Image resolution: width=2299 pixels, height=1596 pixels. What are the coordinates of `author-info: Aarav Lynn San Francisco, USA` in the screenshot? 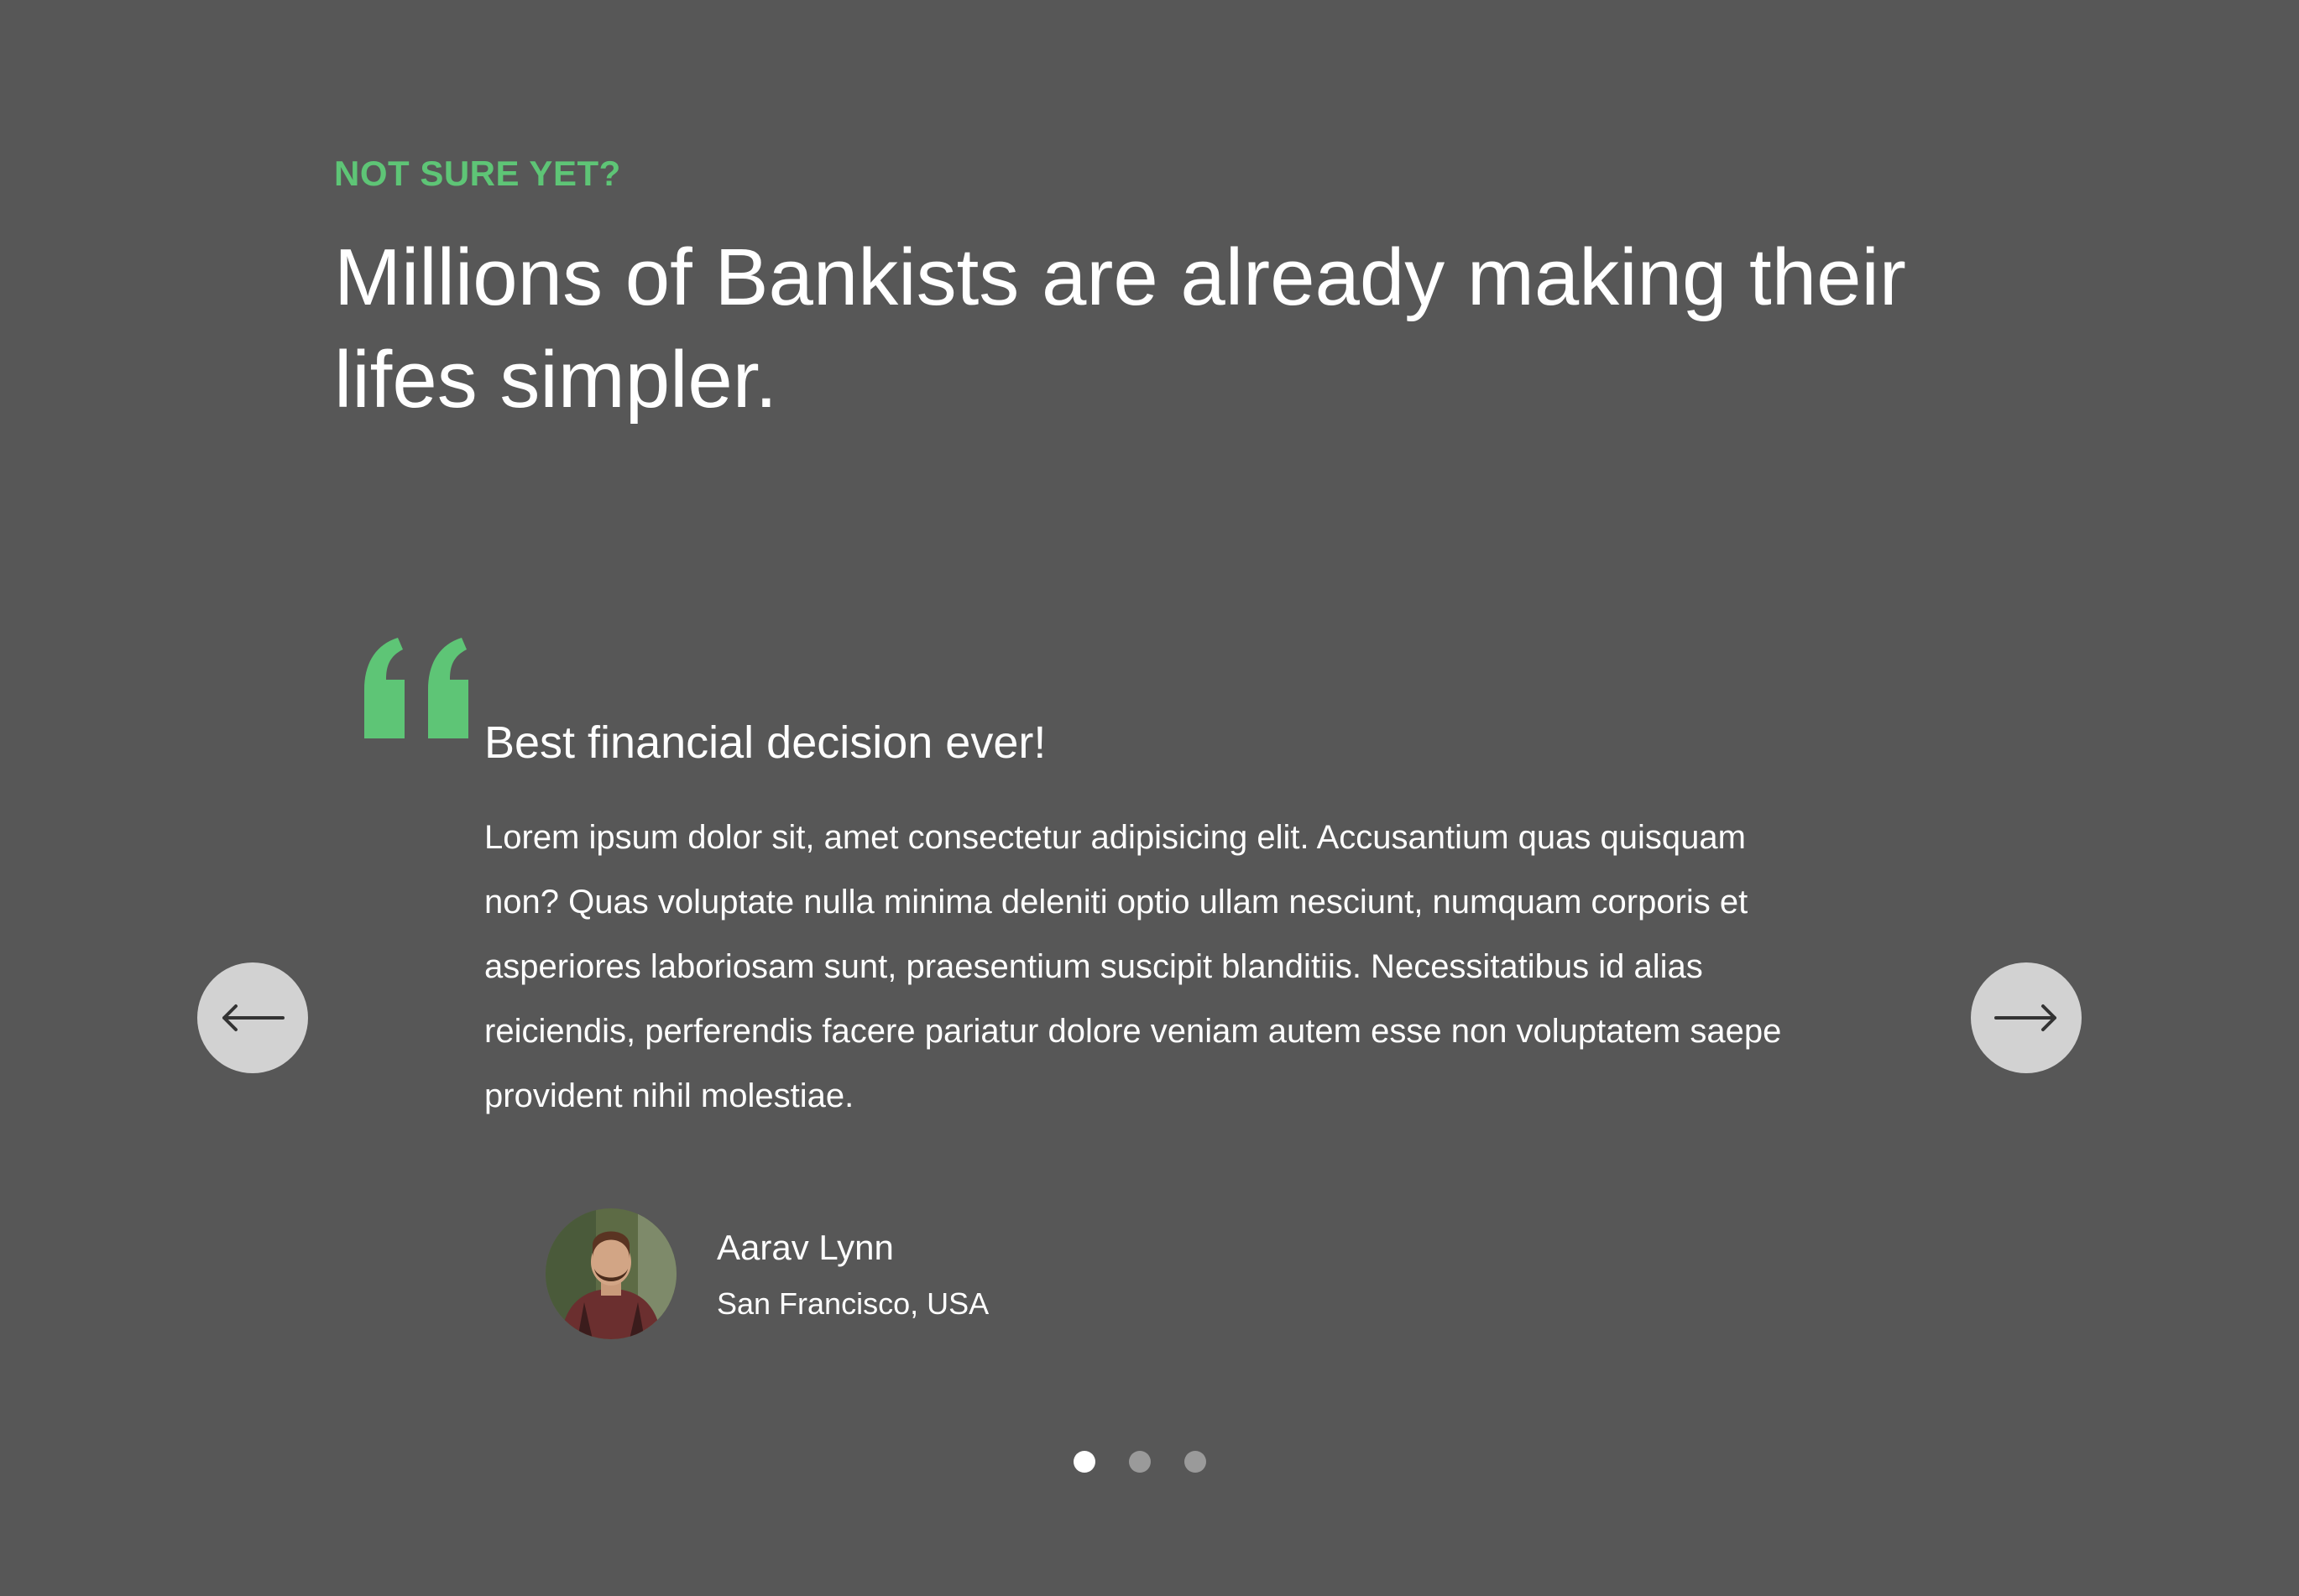 It's located at (853, 1273).